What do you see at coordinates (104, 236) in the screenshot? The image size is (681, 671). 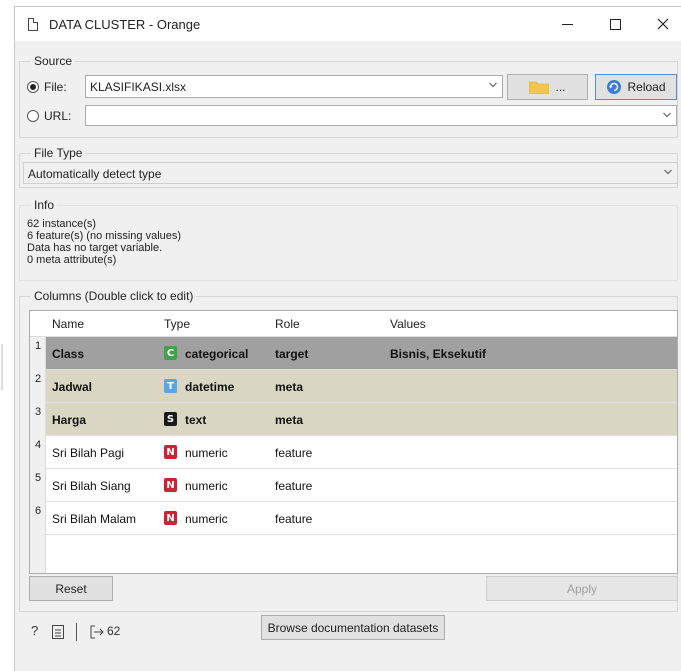 I see `info-line-features: 6 feature(s) (no missing values)` at bounding box center [104, 236].